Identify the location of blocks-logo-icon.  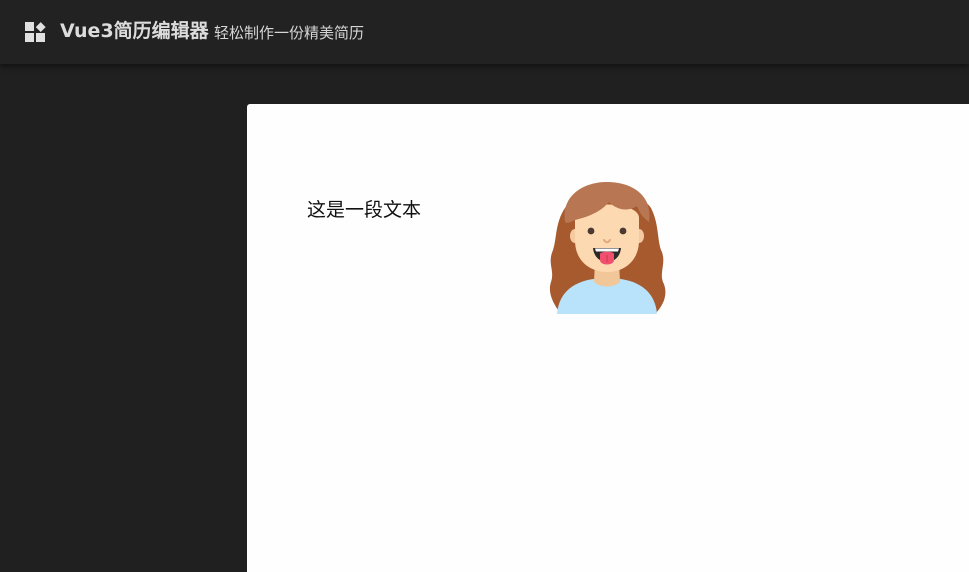
(36, 32).